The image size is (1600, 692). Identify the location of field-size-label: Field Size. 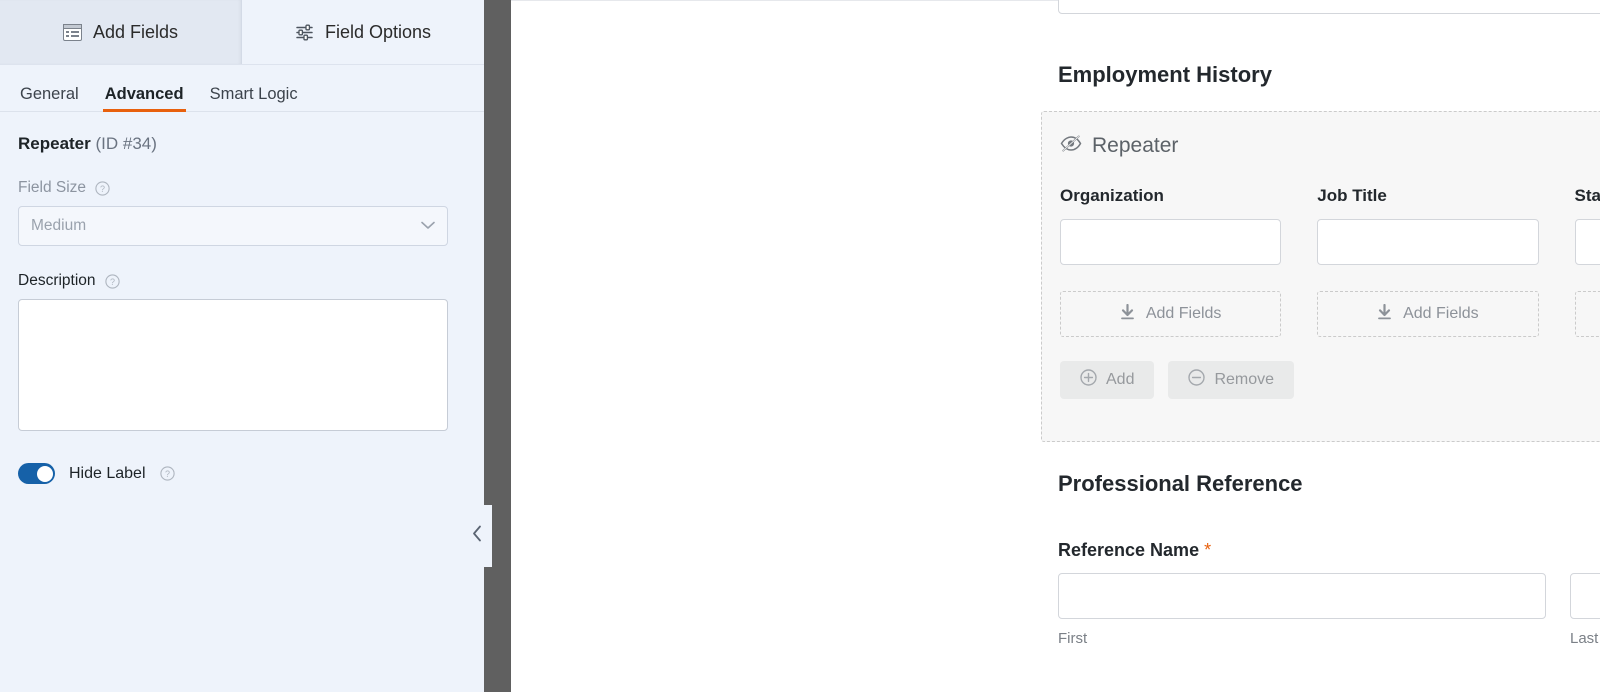
(52, 188).